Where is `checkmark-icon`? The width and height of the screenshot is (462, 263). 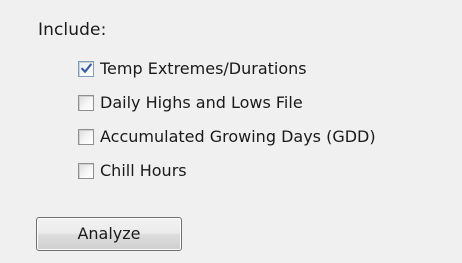 checkmark-icon is located at coordinates (86, 68).